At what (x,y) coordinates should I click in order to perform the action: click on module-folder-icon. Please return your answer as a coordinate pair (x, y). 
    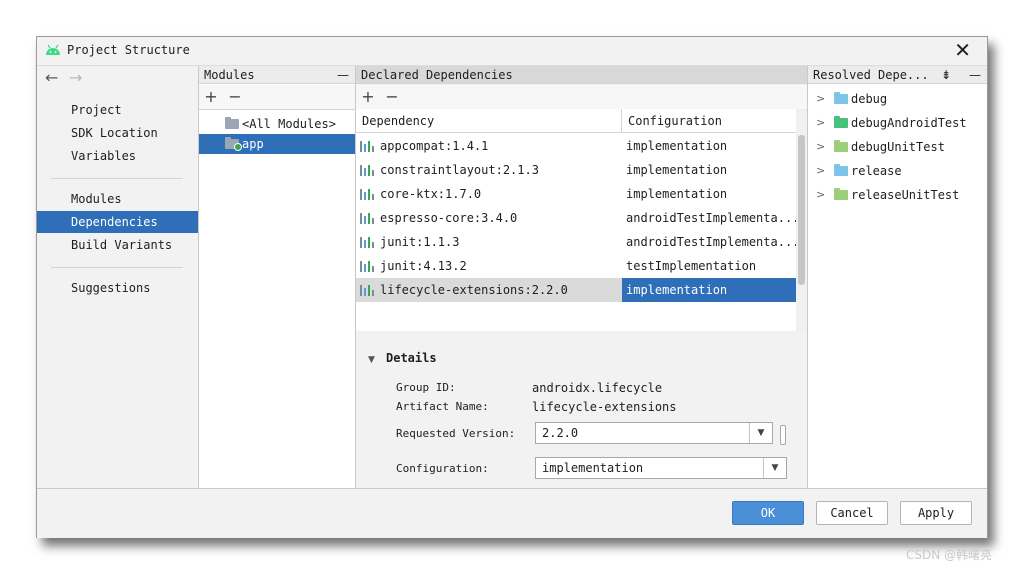
    Looking at the image, I should click on (232, 123).